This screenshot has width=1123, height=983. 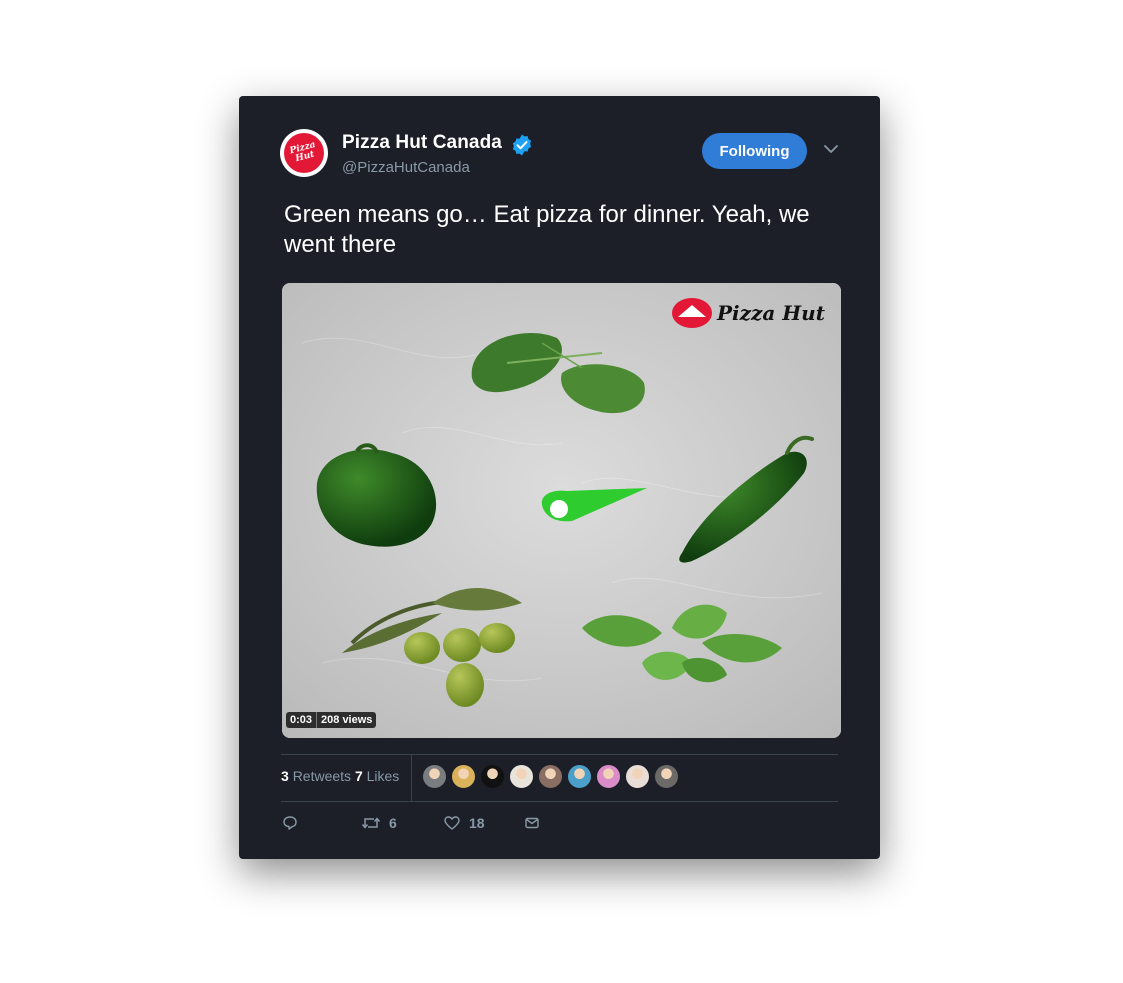 I want to click on verified-badge-icon, so click(x=522, y=145).